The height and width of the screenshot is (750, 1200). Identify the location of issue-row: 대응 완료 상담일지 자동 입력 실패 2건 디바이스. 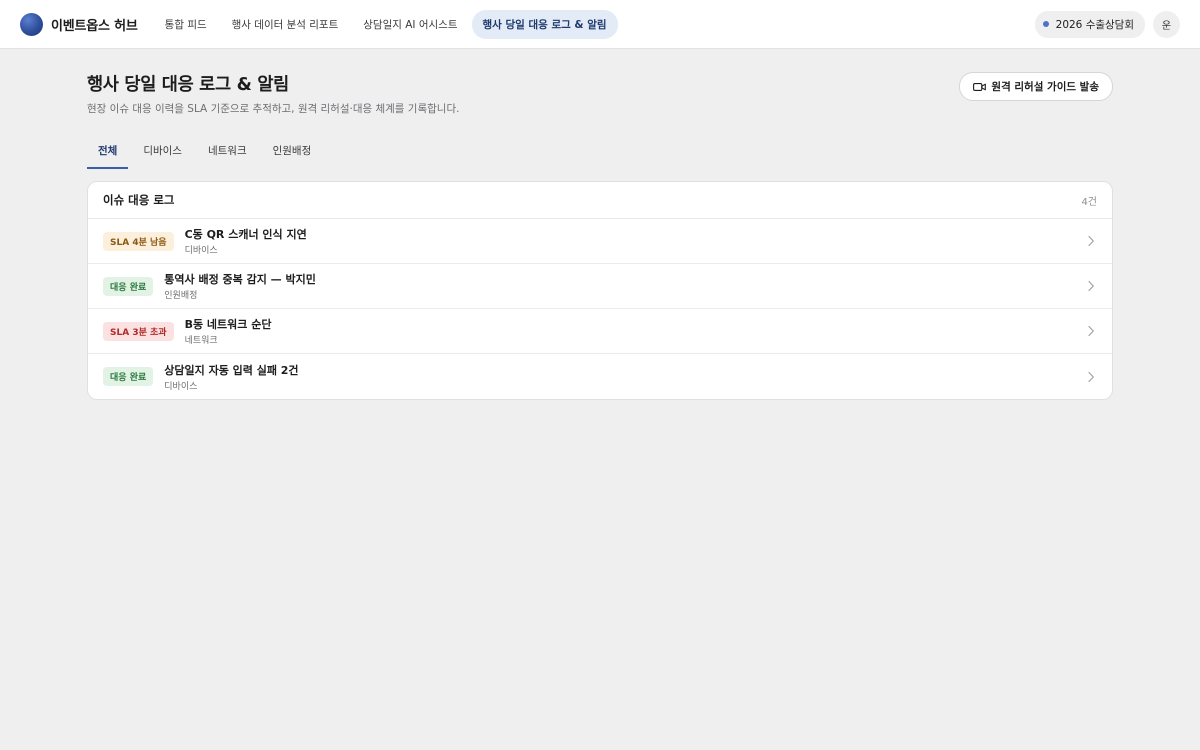
(600, 376).